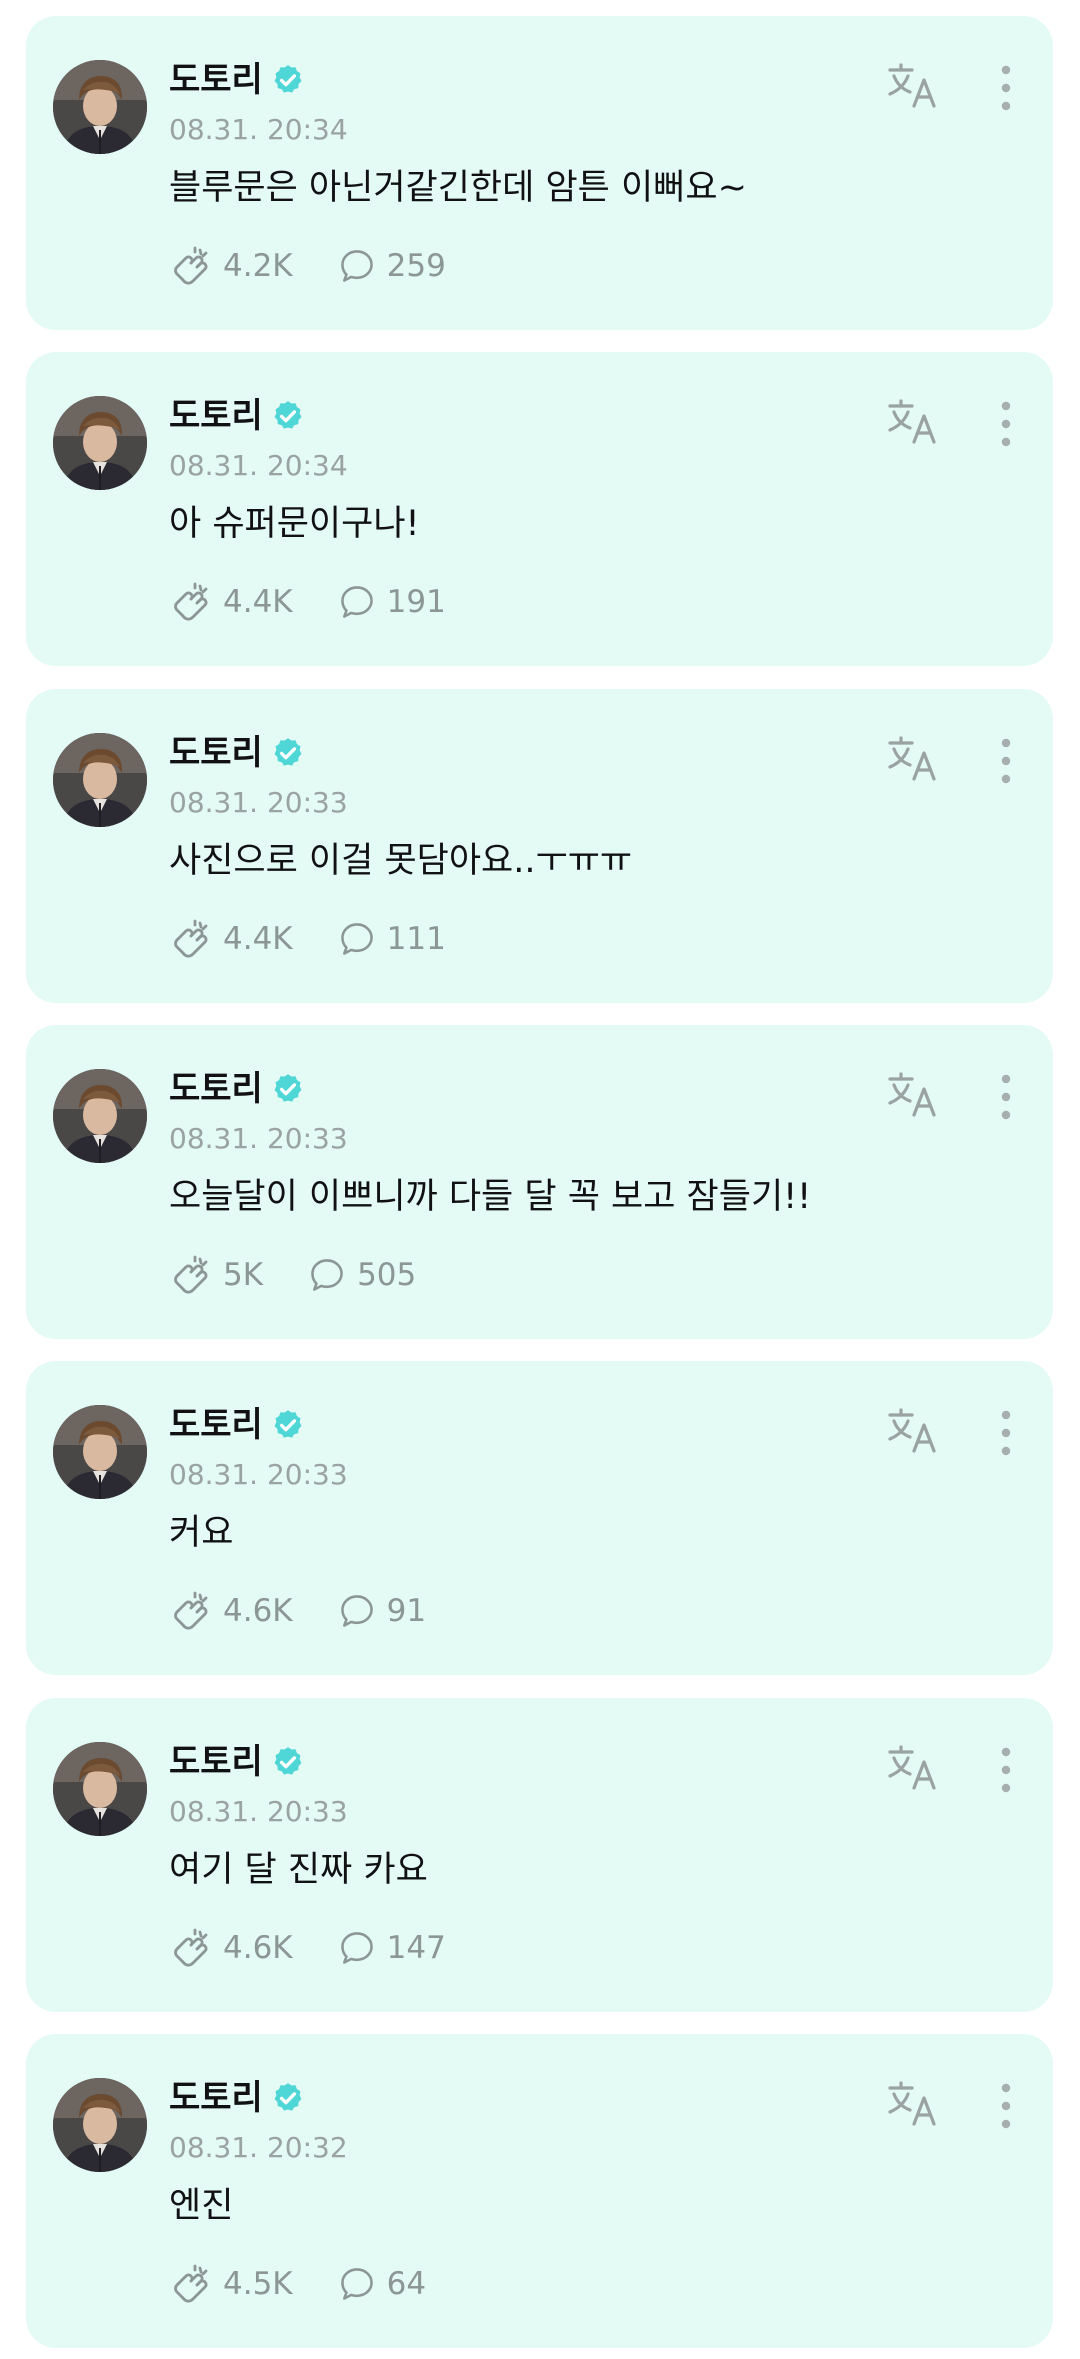 This screenshot has height=2359, width=1080. What do you see at coordinates (294, 524) in the screenshot?
I see `post-text: 아 슈퍼문이구나!` at bounding box center [294, 524].